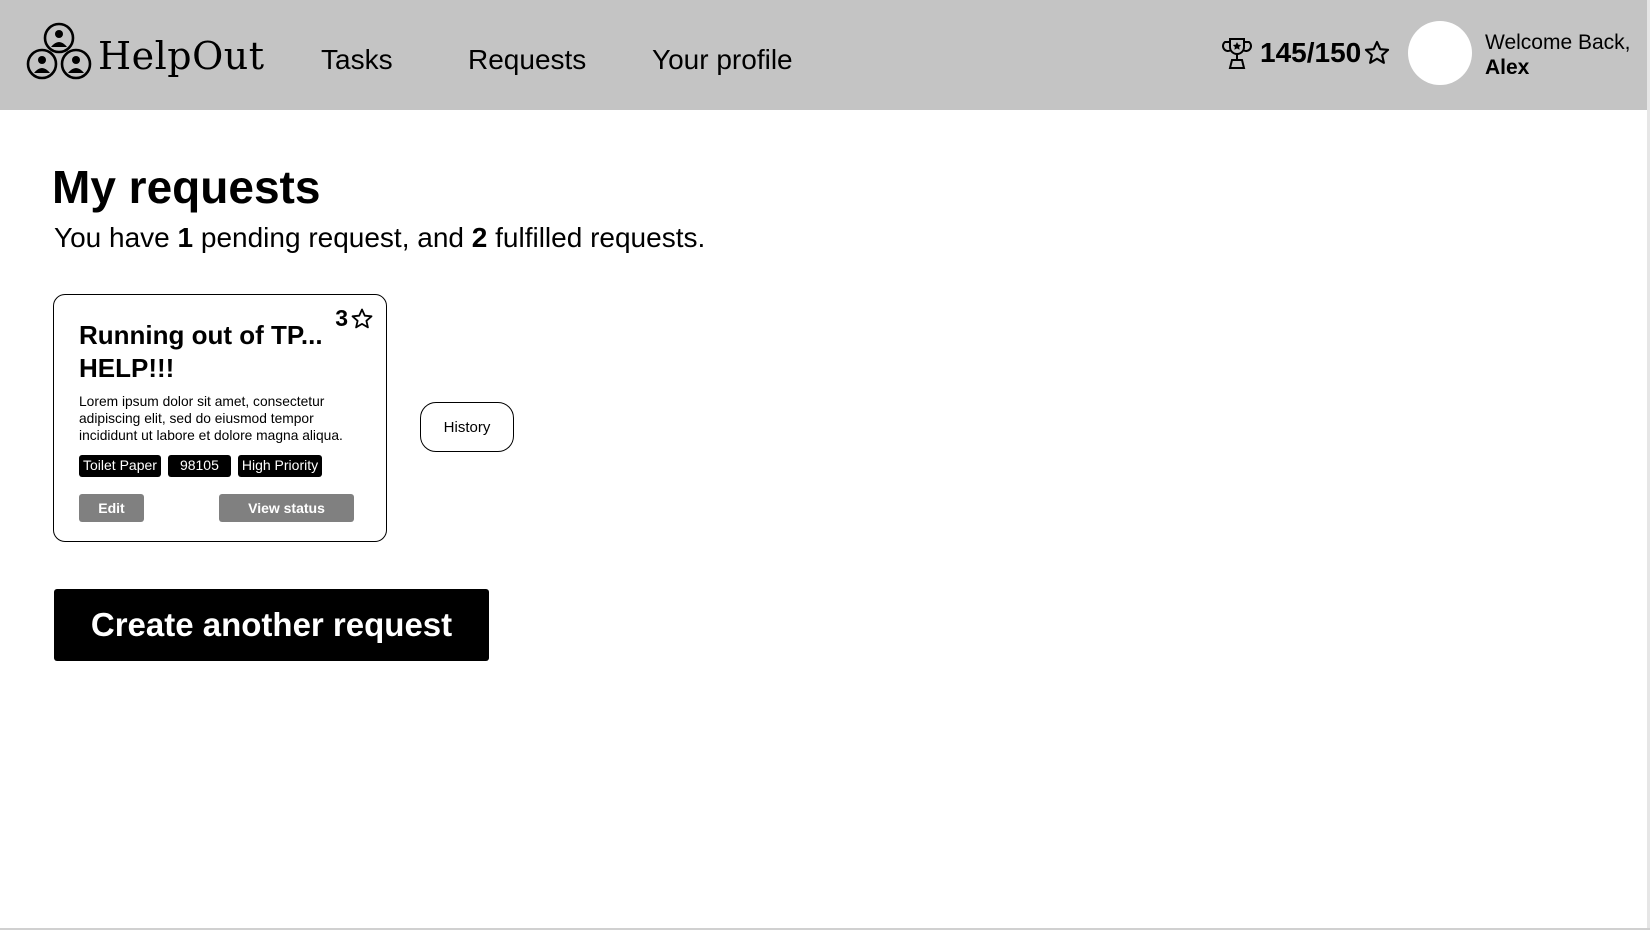 The image size is (1650, 930). Describe the element at coordinates (1558, 55) in the screenshot. I see `welcome-message: Welcome Back, Alex` at that location.